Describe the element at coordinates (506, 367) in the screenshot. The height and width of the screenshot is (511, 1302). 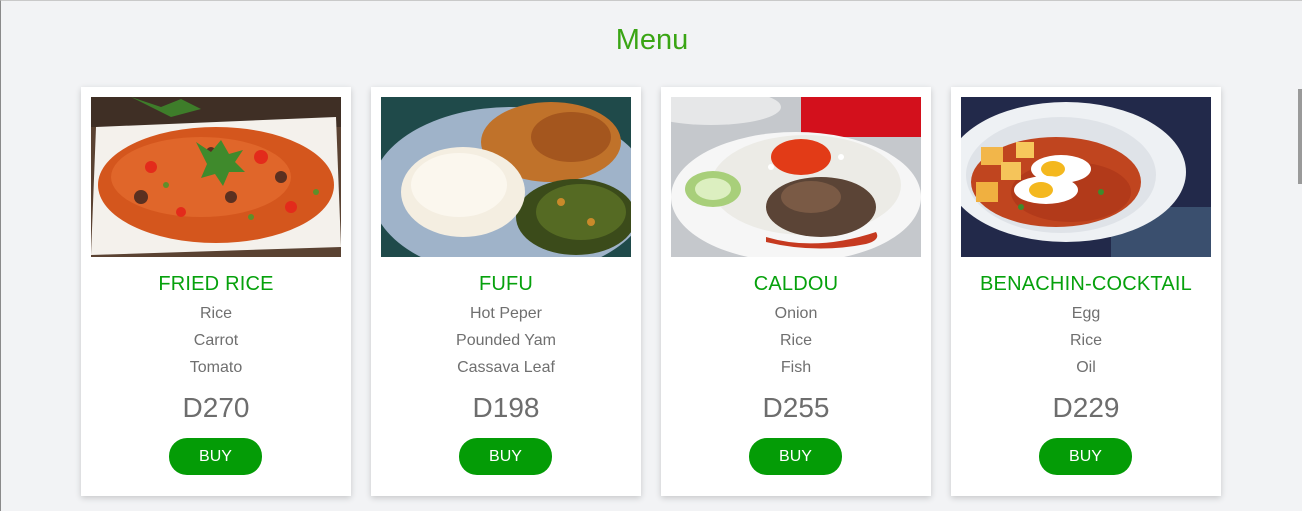
I see `ingredient: Cassava Leaf` at that location.